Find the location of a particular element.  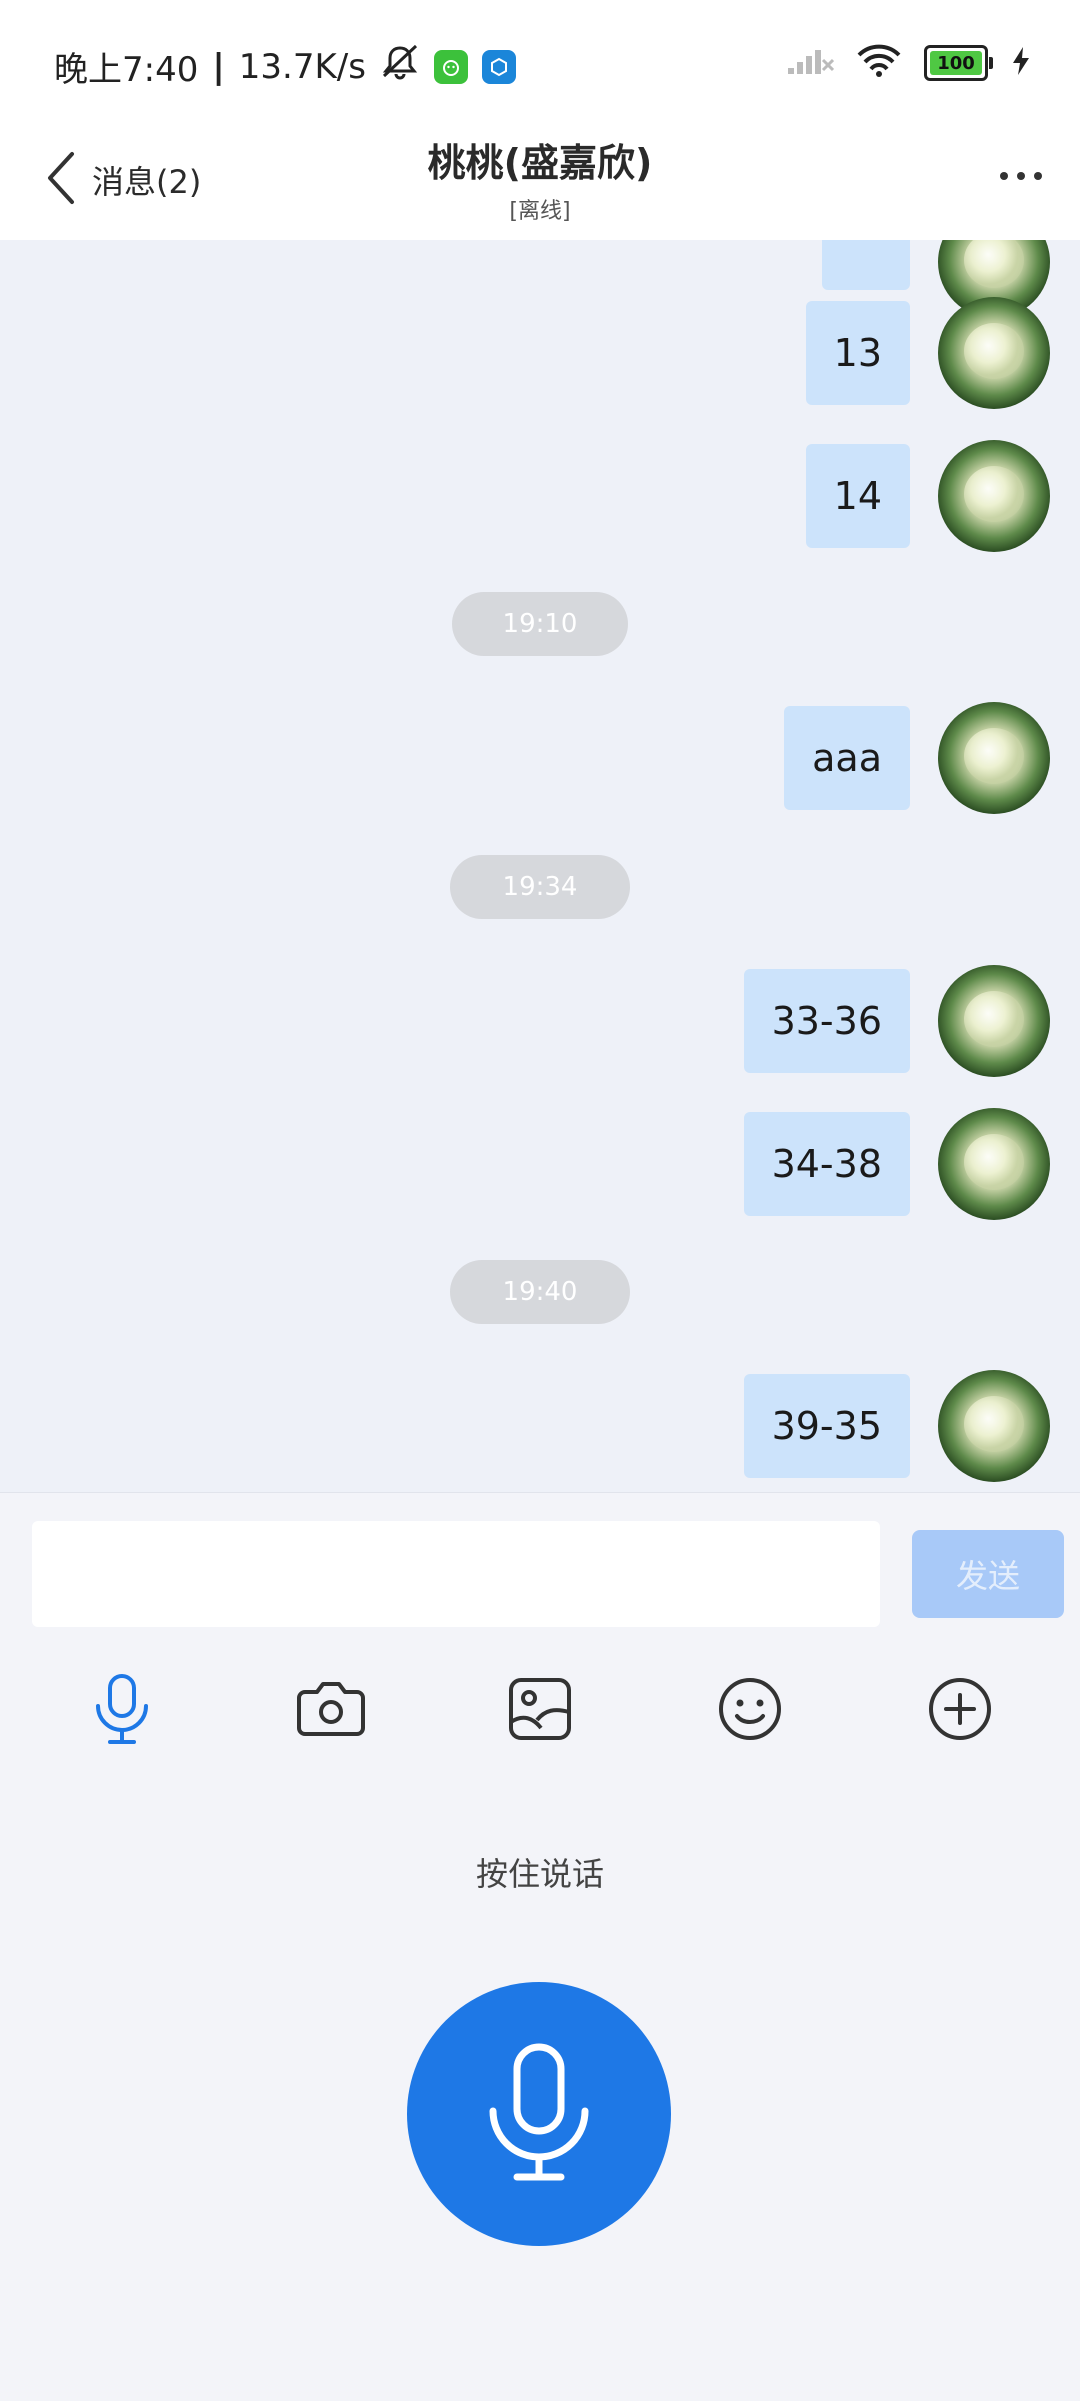

emoji-icon is located at coordinates (750, 1711).